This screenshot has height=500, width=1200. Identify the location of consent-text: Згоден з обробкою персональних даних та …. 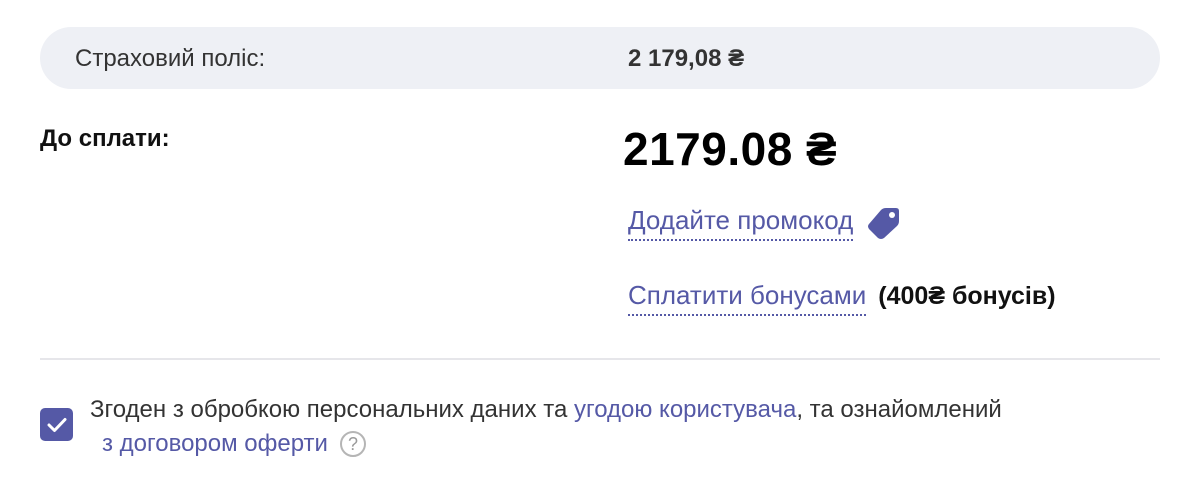
(546, 410).